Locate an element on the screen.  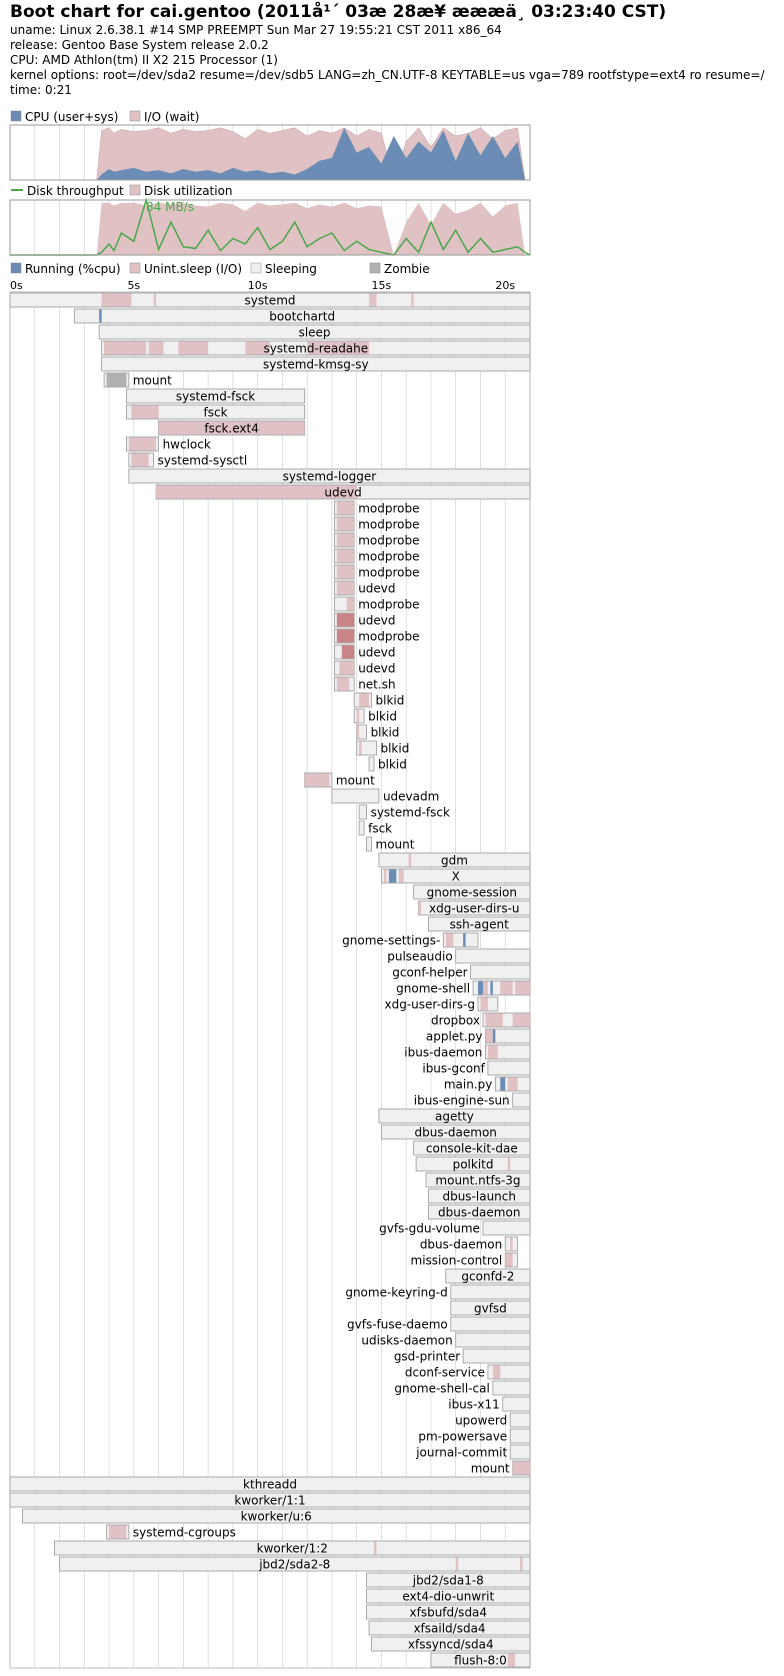
legend-running-swatch is located at coordinates (16, 268).